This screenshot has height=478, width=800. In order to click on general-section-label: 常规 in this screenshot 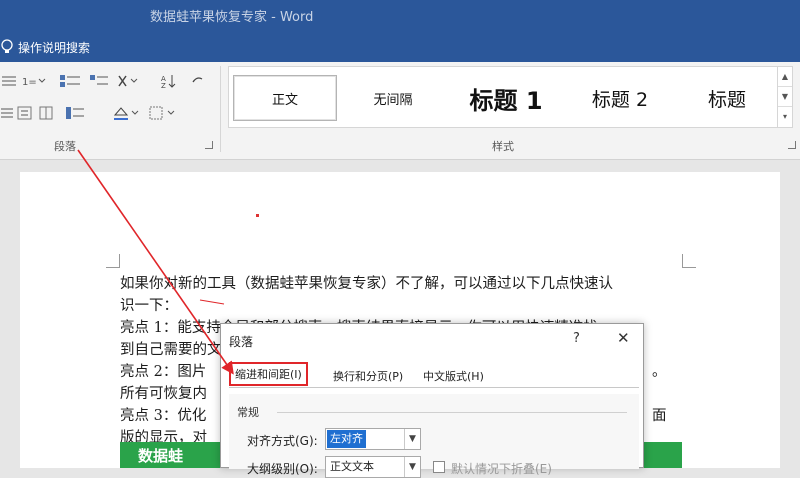, I will do `click(248, 412)`.